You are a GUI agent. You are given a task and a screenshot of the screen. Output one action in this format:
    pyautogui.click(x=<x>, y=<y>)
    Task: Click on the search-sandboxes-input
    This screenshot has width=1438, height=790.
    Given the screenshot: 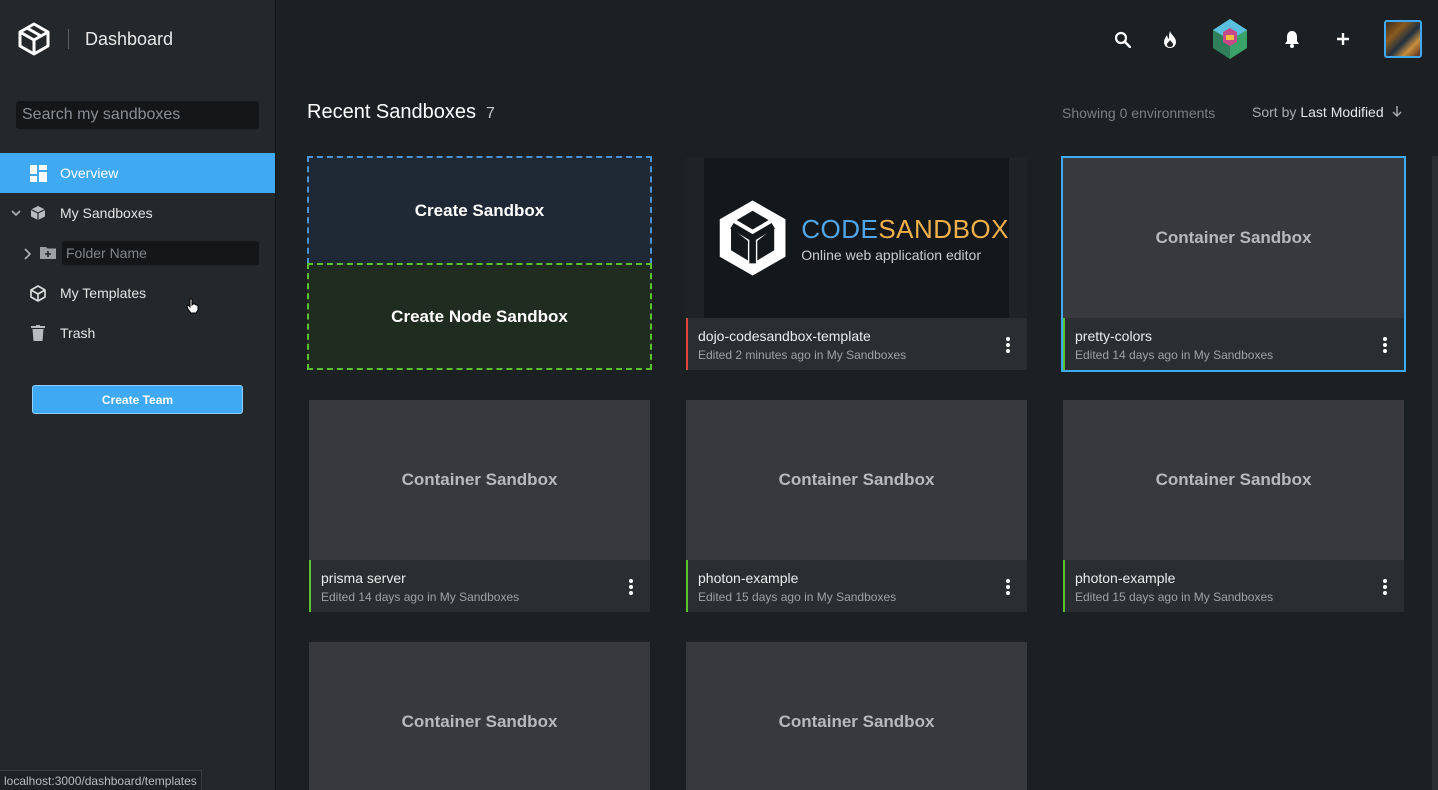 What is the action you would take?
    pyautogui.click(x=137, y=115)
    